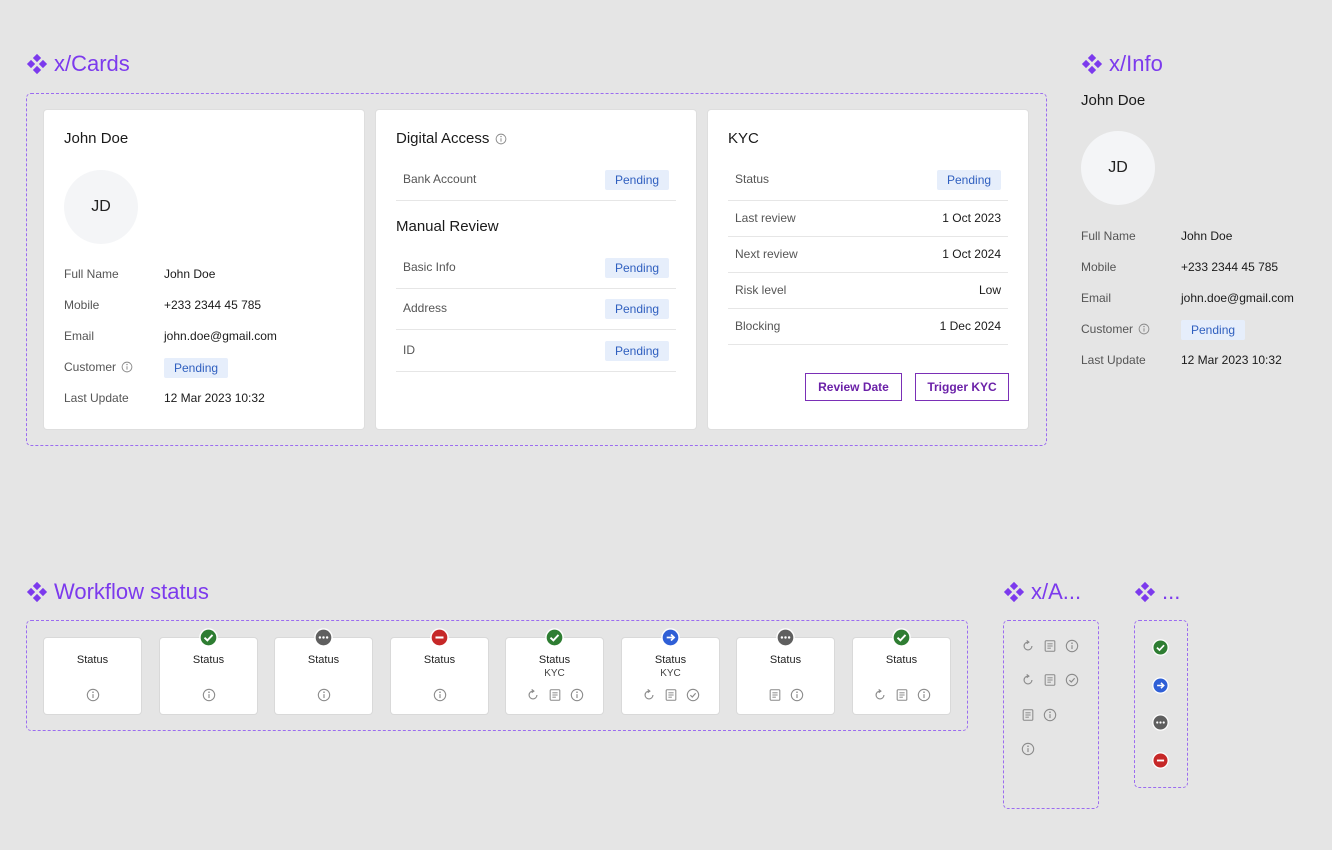 The width and height of the screenshot is (1332, 850). Describe the element at coordinates (752, 179) in the screenshot. I see `kyc-status-label: Status` at that location.